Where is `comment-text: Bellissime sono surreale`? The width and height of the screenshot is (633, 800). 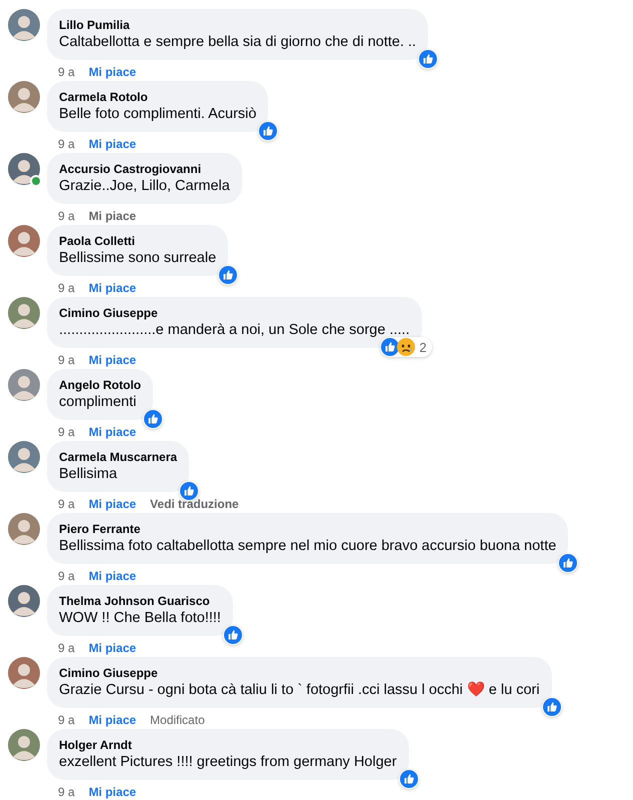
comment-text: Bellissime sono surreale is located at coordinates (137, 258).